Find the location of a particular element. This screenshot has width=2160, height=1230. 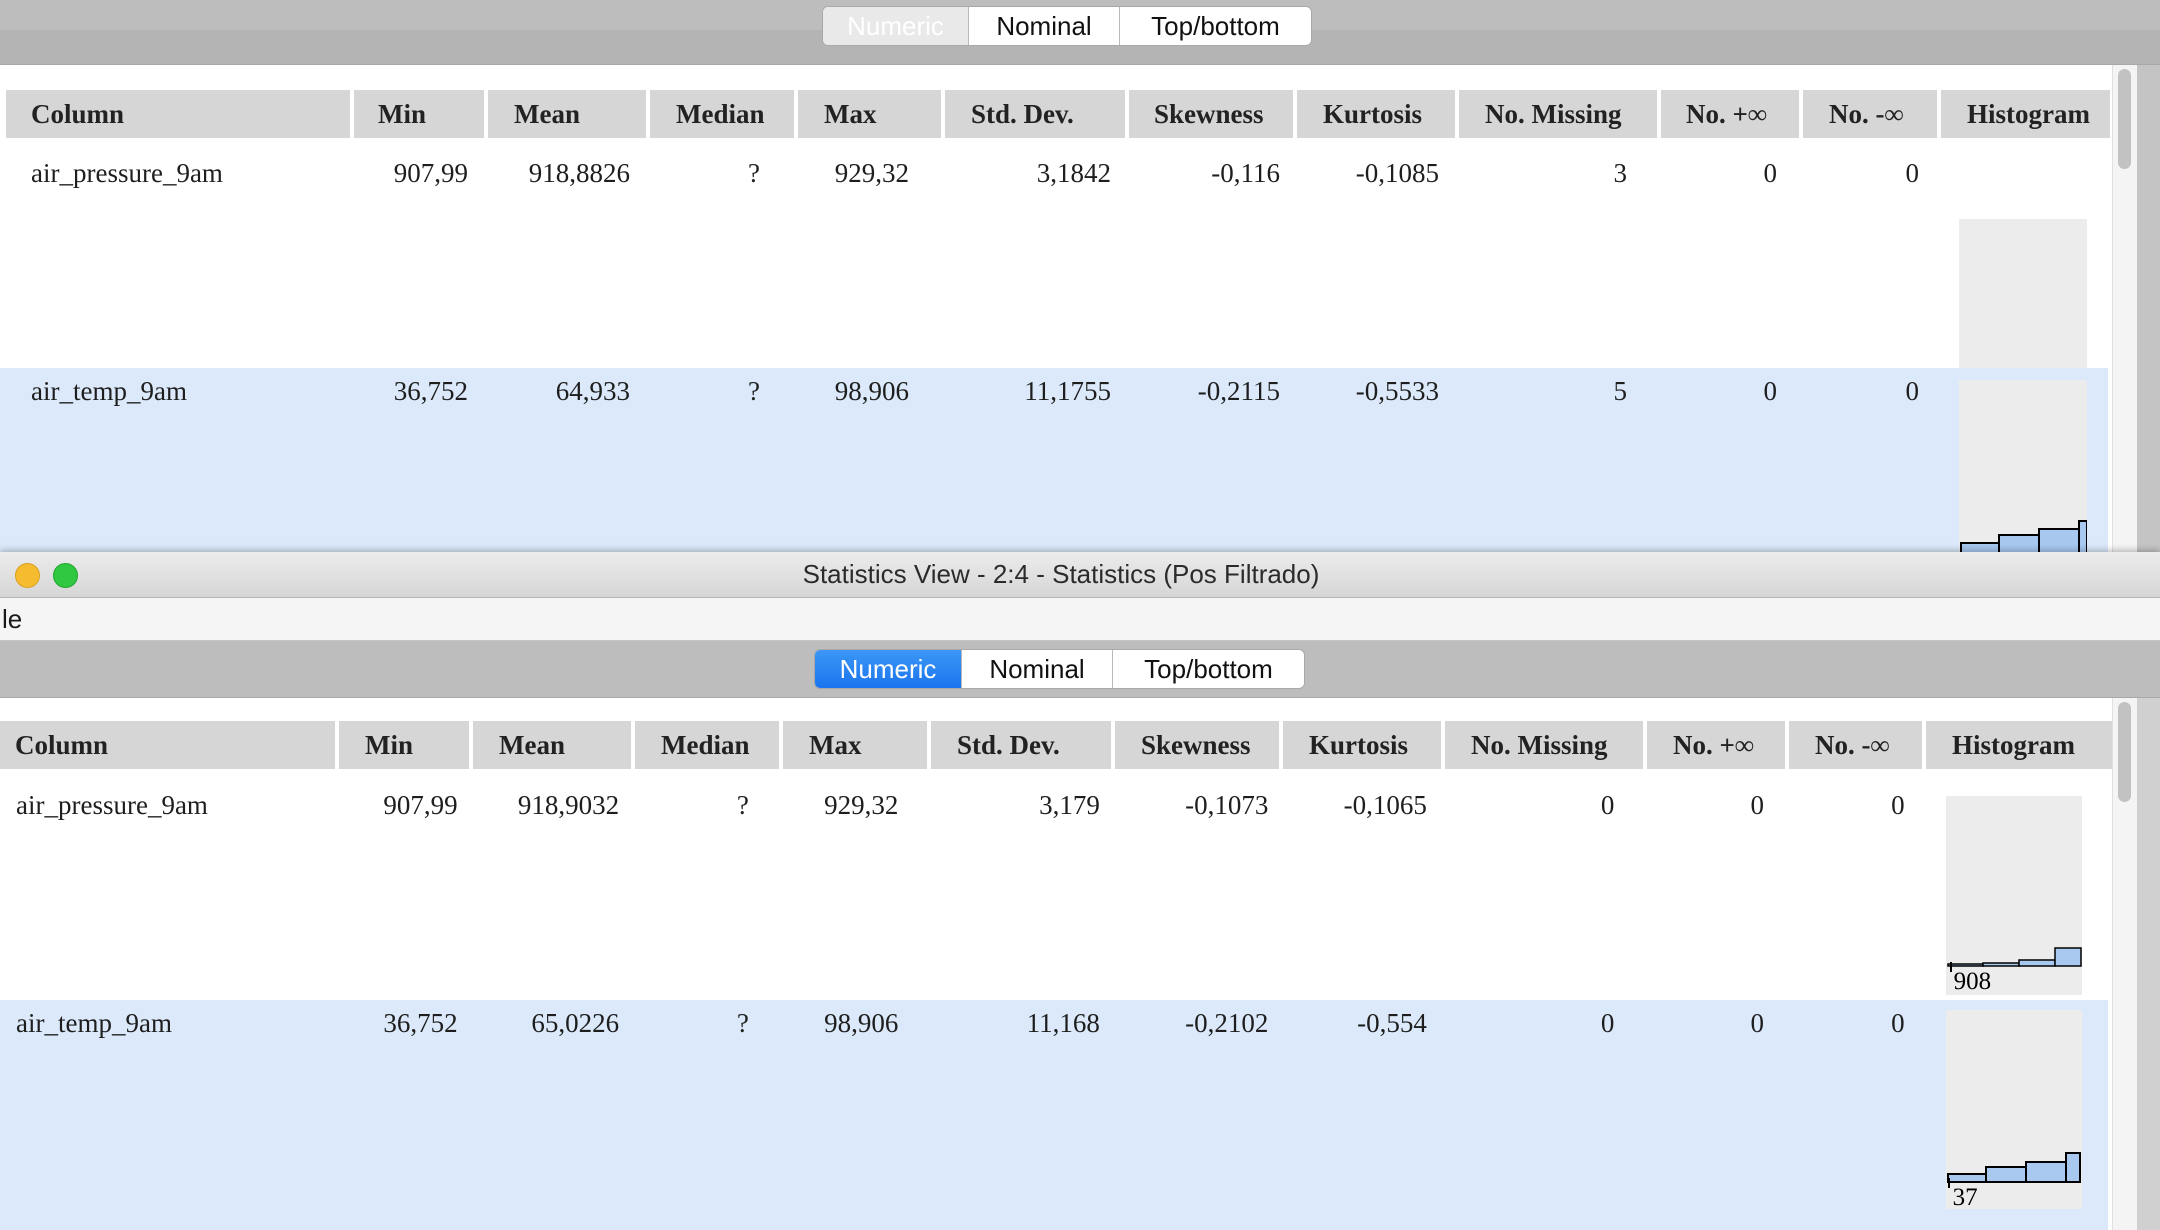

histogram: 37 is located at coordinates (2013, 1110).